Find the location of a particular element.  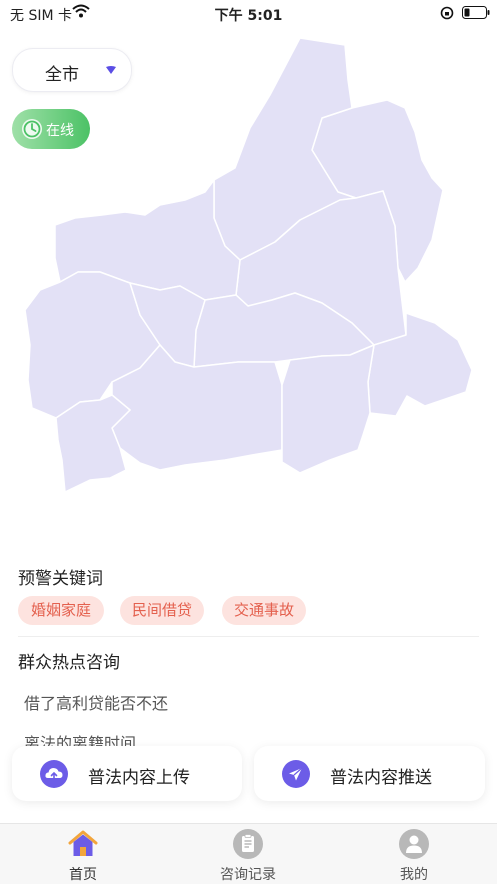

status-time: 下午 5:01 is located at coordinates (248, 16).